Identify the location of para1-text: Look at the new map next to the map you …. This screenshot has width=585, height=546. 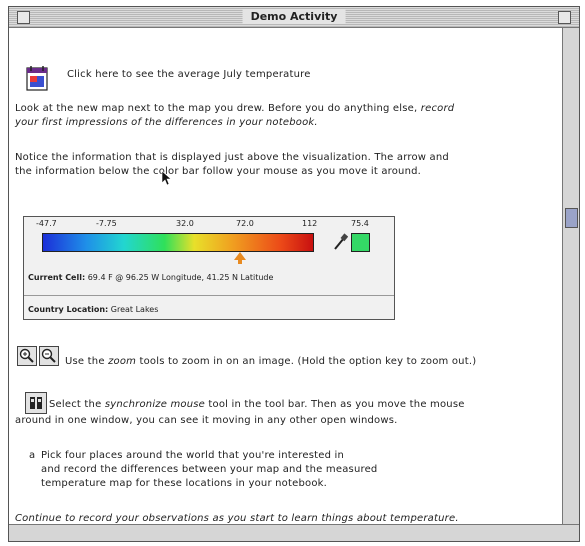
(216, 108).